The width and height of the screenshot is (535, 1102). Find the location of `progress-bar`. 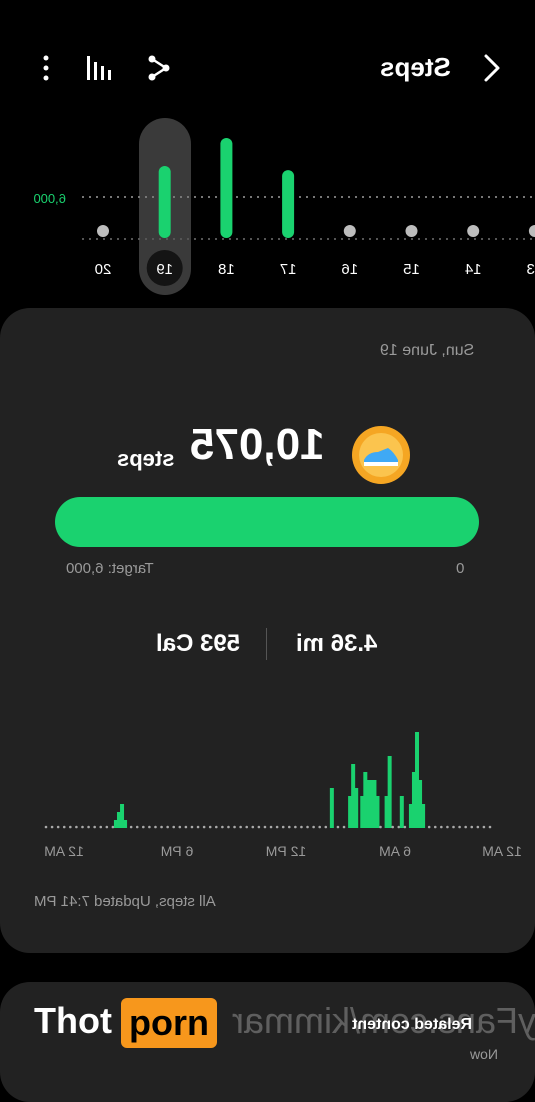

progress-bar is located at coordinates (267, 522).